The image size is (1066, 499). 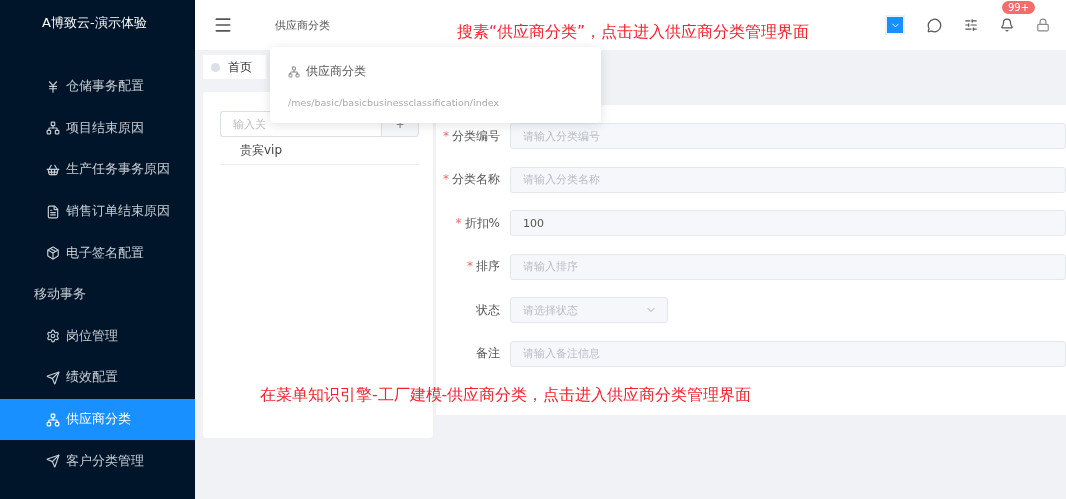 What do you see at coordinates (1019, 7) in the screenshot?
I see `notification-badge: 99+` at bounding box center [1019, 7].